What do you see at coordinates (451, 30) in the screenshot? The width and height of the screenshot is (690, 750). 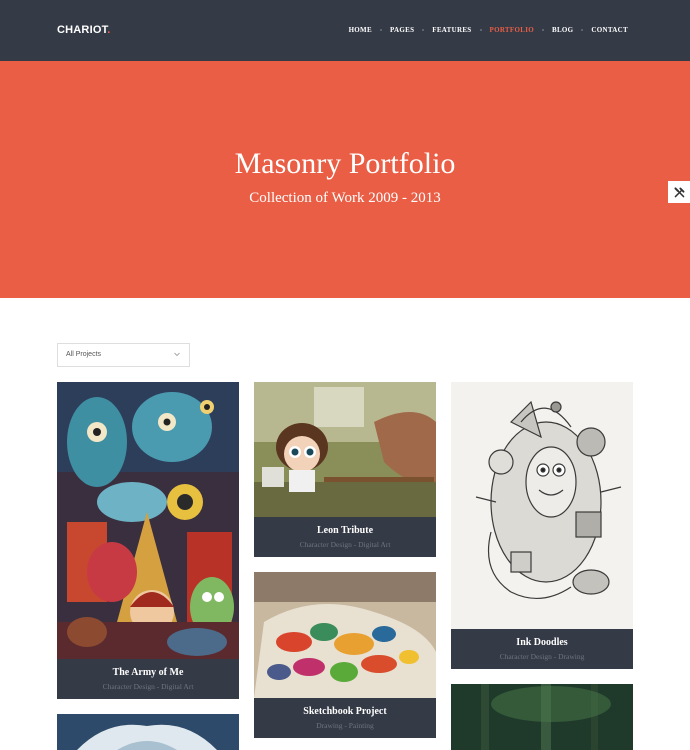 I see `nav-features: FEATURES` at bounding box center [451, 30].